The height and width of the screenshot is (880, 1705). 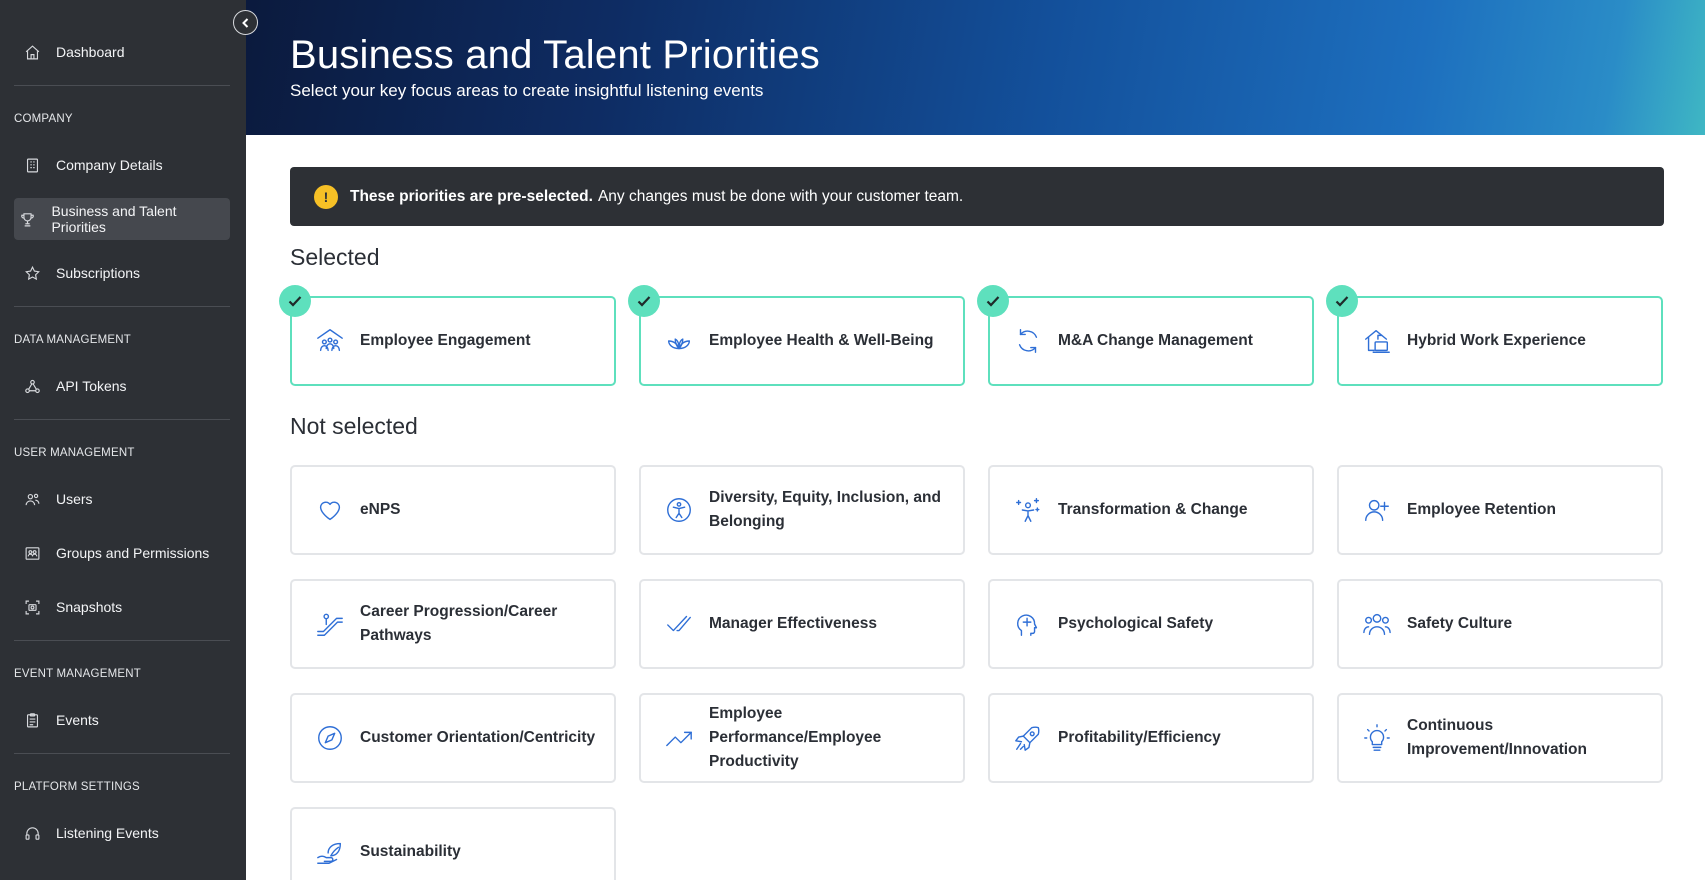 I want to click on priority-card-label: Profitability/Efficiency, so click(x=1139, y=737).